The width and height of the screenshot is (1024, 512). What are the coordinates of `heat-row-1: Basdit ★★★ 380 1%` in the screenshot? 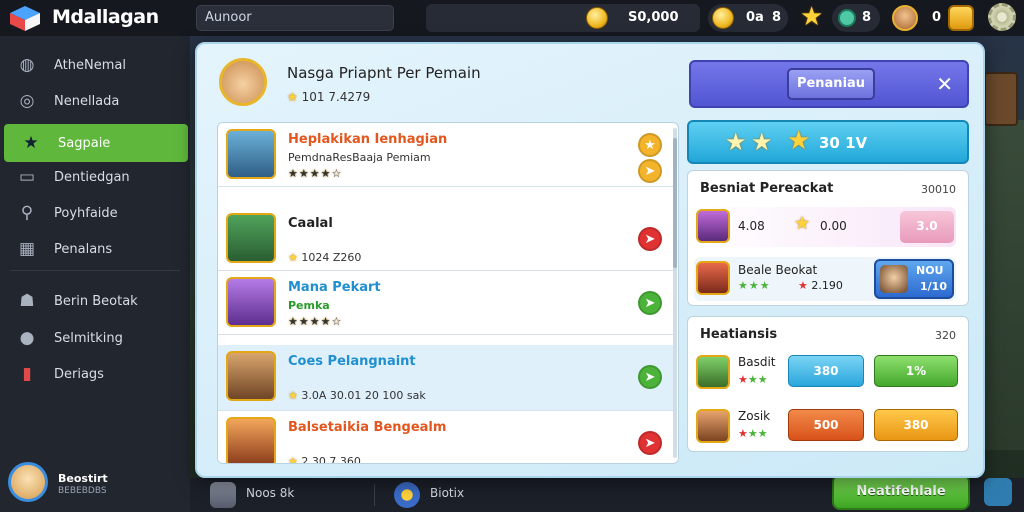 It's located at (828, 372).